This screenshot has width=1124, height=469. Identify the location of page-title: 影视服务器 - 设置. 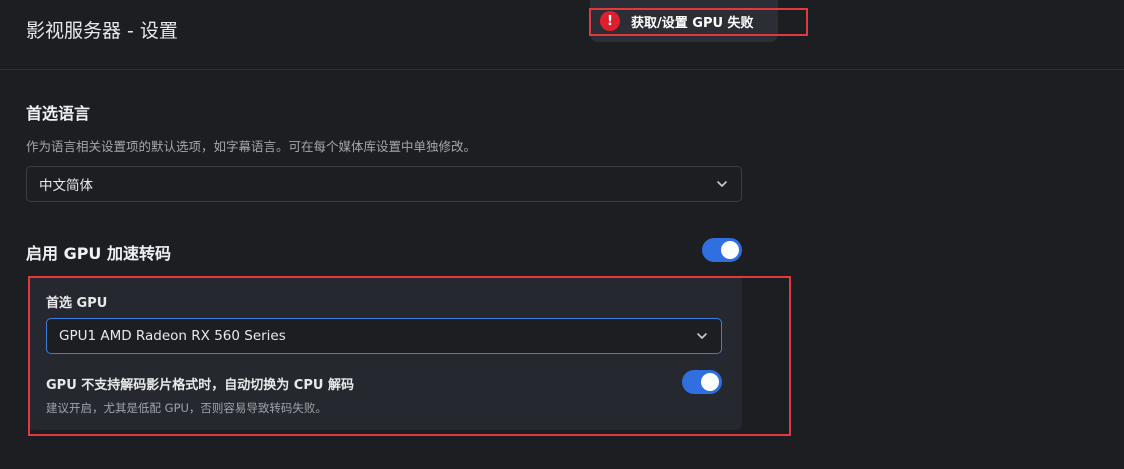
(102, 31).